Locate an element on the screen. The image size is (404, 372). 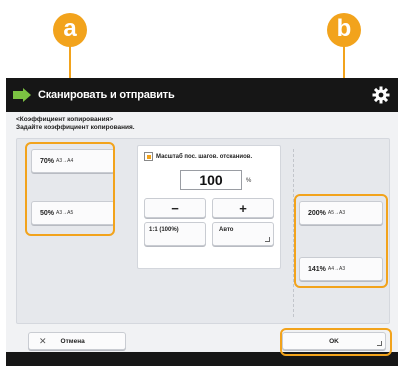
subtitle-line-1: <Коэффициент копирования> is located at coordinates (65, 119).